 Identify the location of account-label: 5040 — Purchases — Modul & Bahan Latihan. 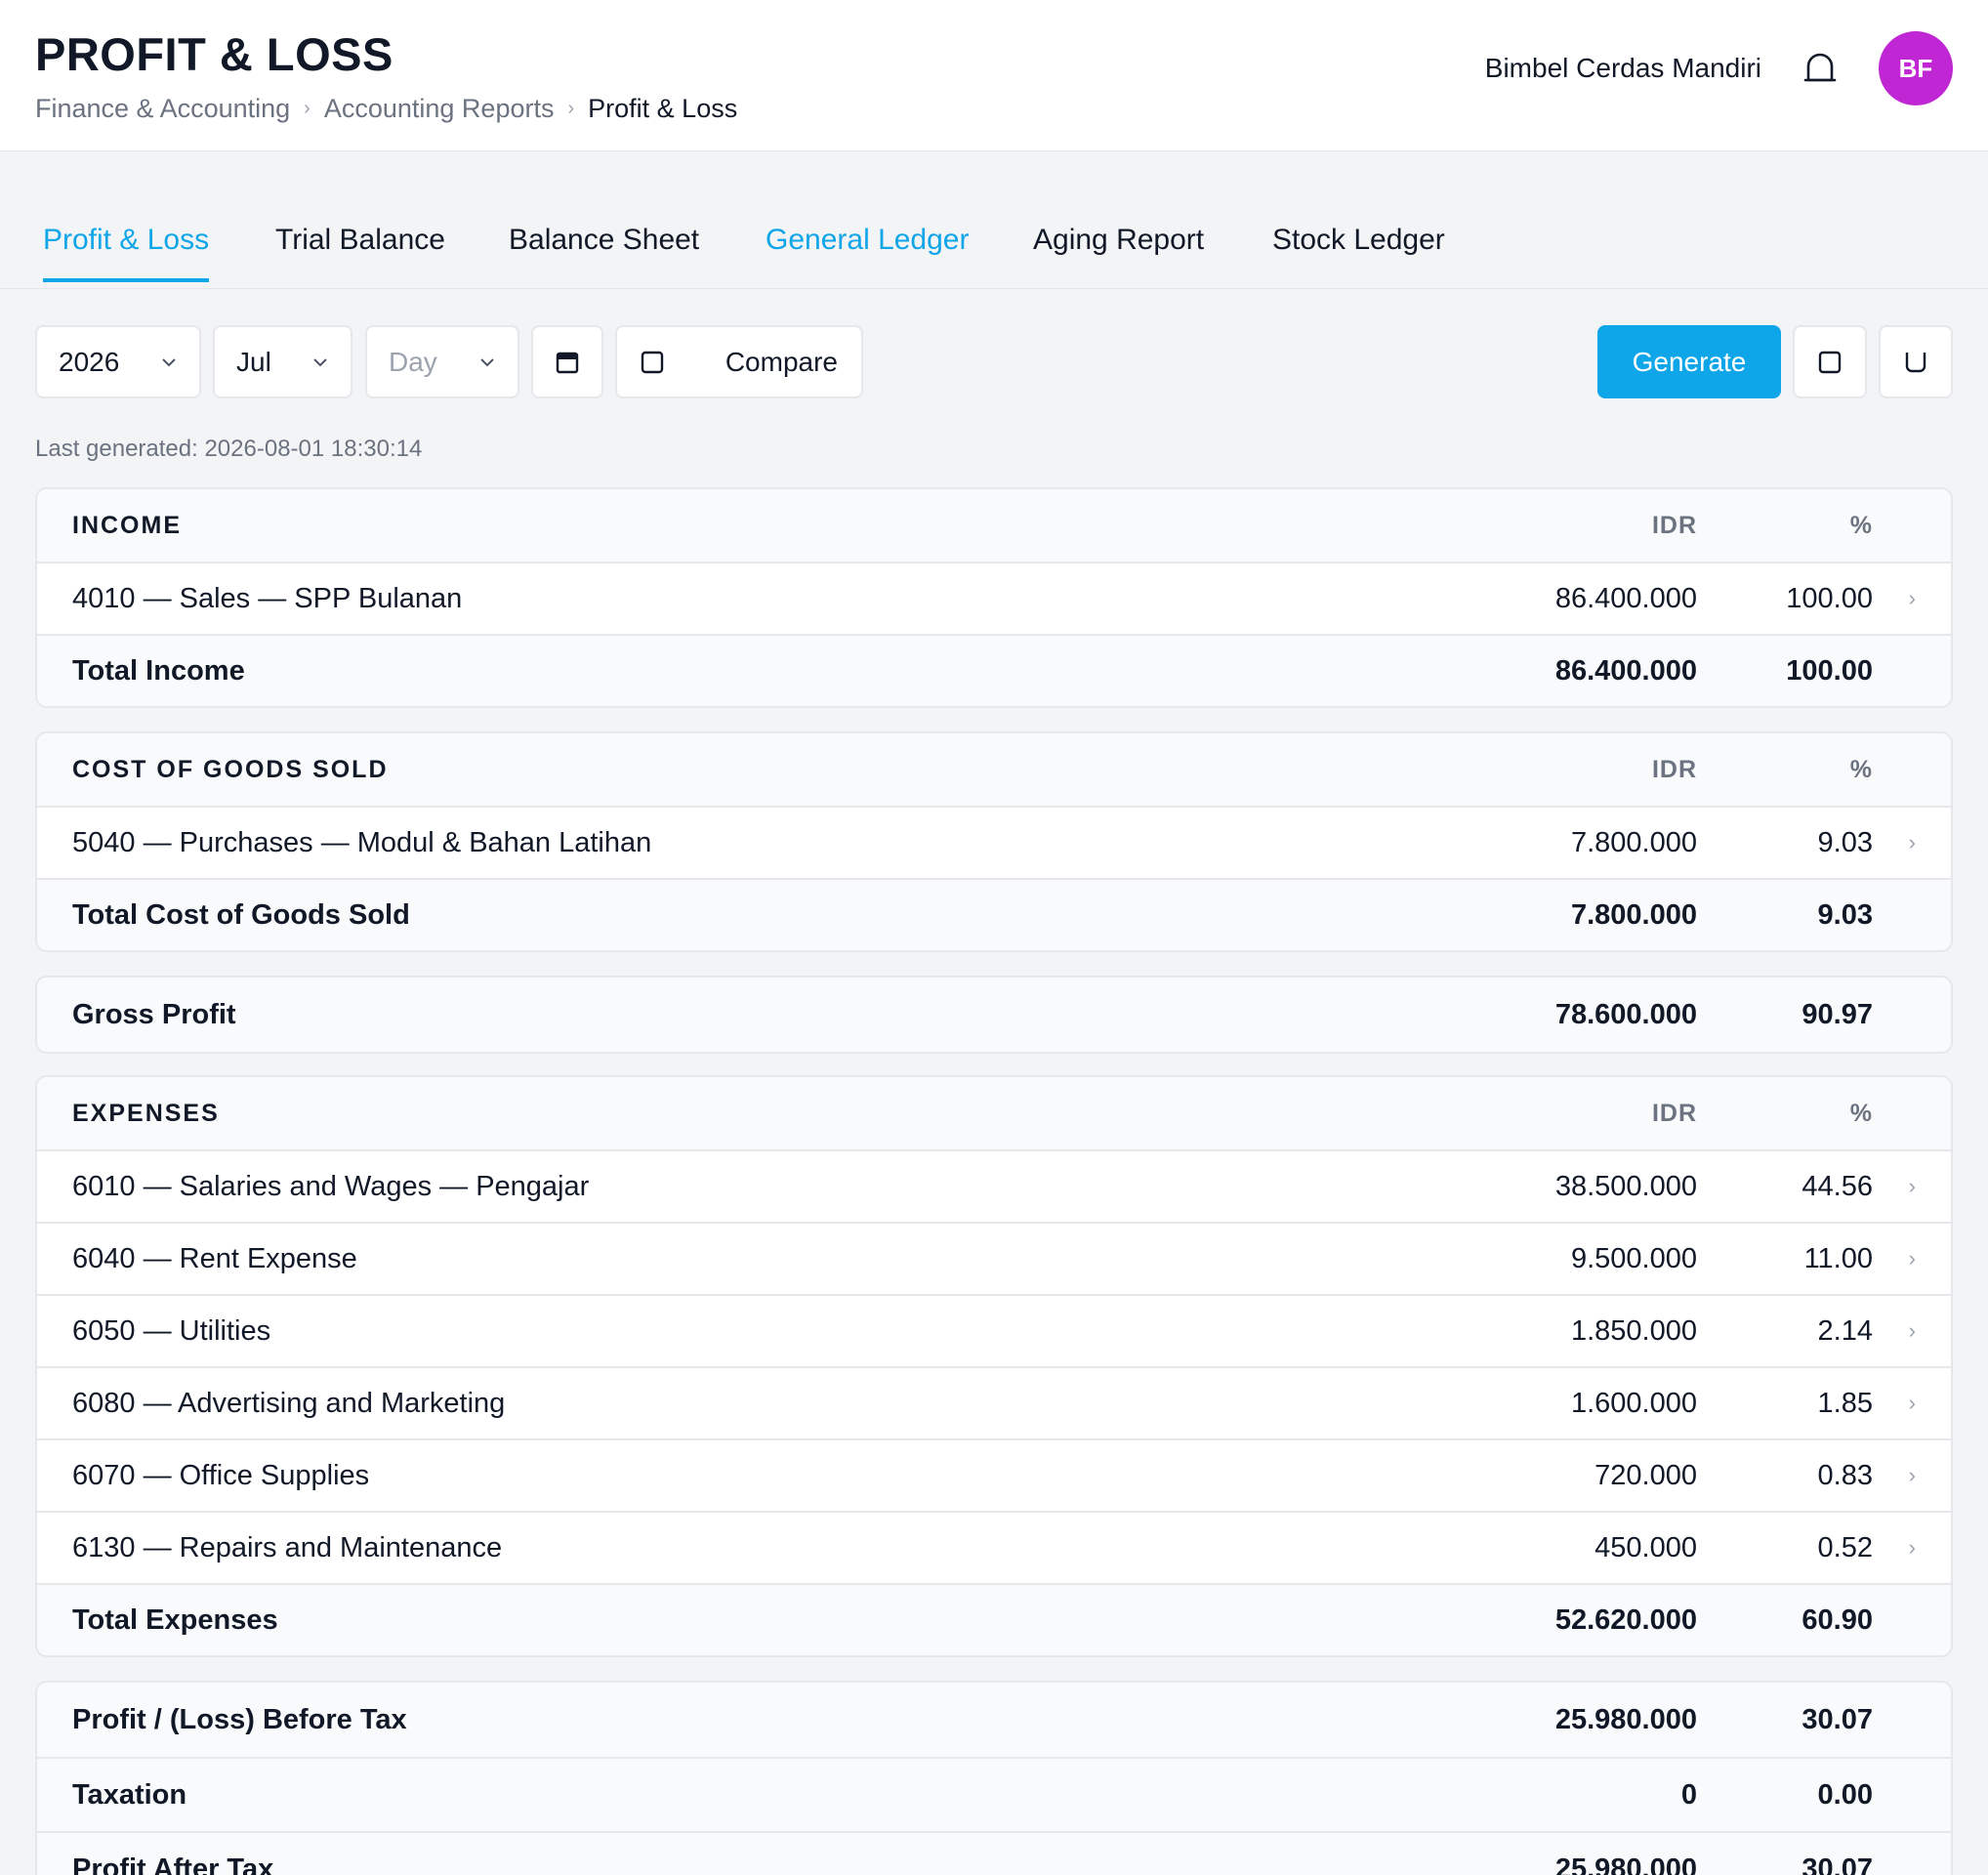
(362, 842).